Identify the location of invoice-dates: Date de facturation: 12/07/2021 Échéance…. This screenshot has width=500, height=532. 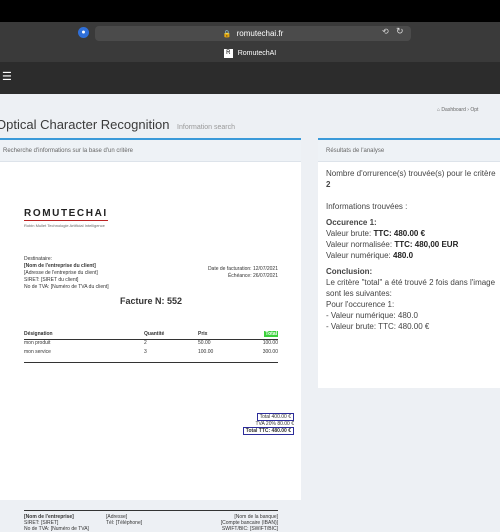
(242, 272).